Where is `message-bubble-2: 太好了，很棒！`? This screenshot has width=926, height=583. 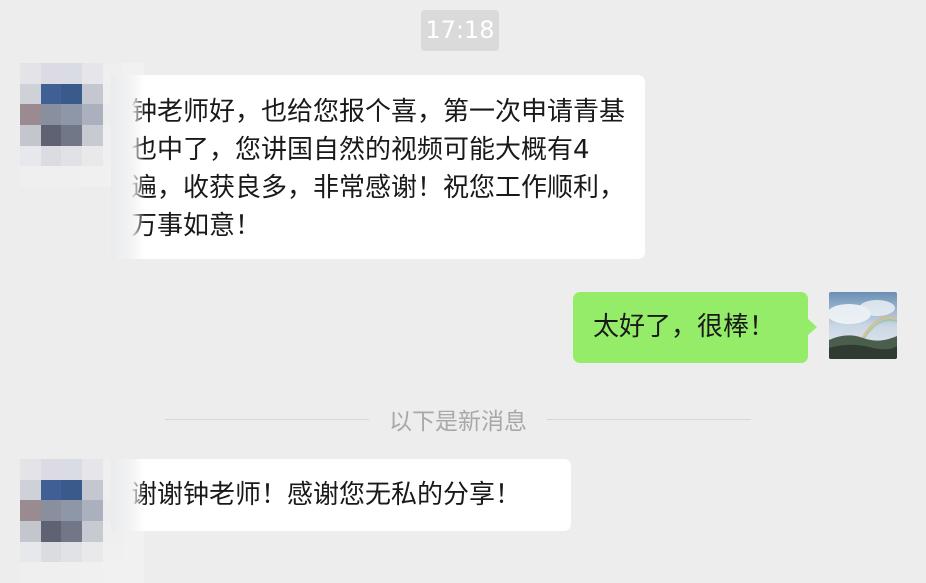
message-bubble-2: 太好了，很棒！ is located at coordinates (695, 327).